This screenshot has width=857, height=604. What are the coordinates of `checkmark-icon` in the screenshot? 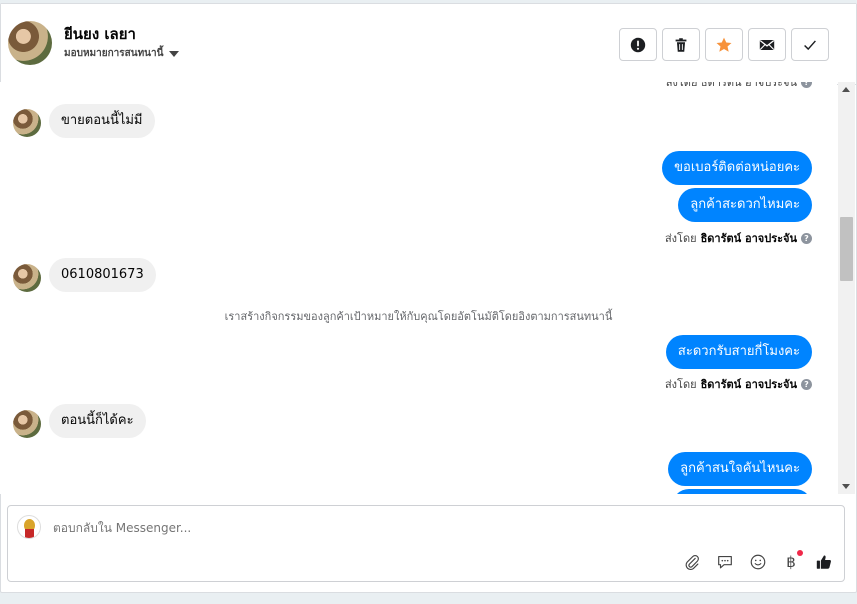 It's located at (810, 44).